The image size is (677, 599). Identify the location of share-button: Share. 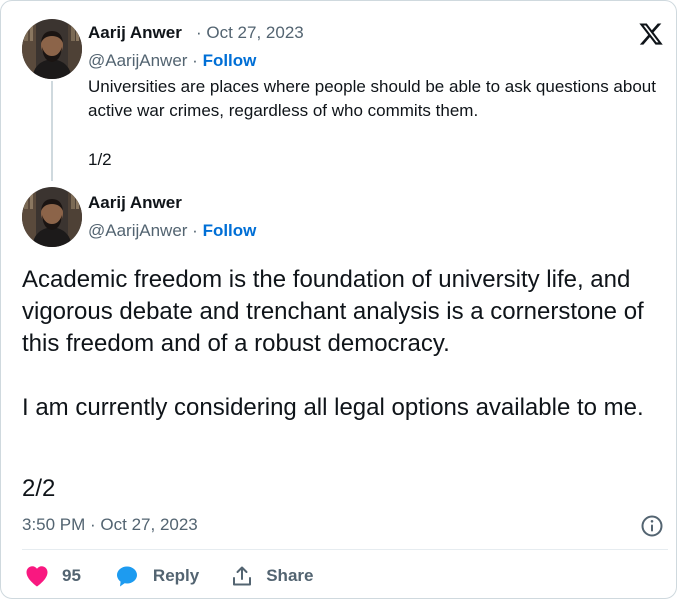
(272, 576).